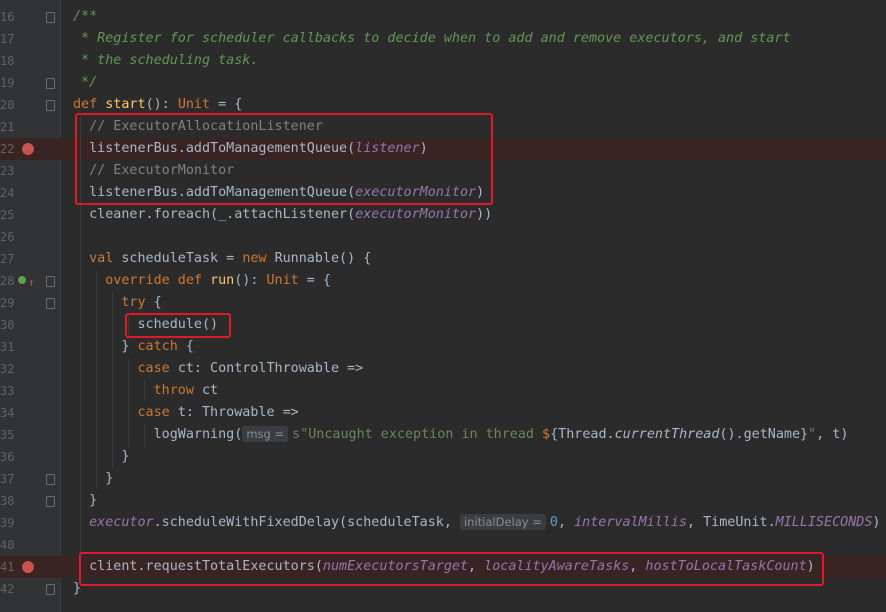 The height and width of the screenshot is (612, 886). I want to click on code-line: 16 /**, so click(443, 17).